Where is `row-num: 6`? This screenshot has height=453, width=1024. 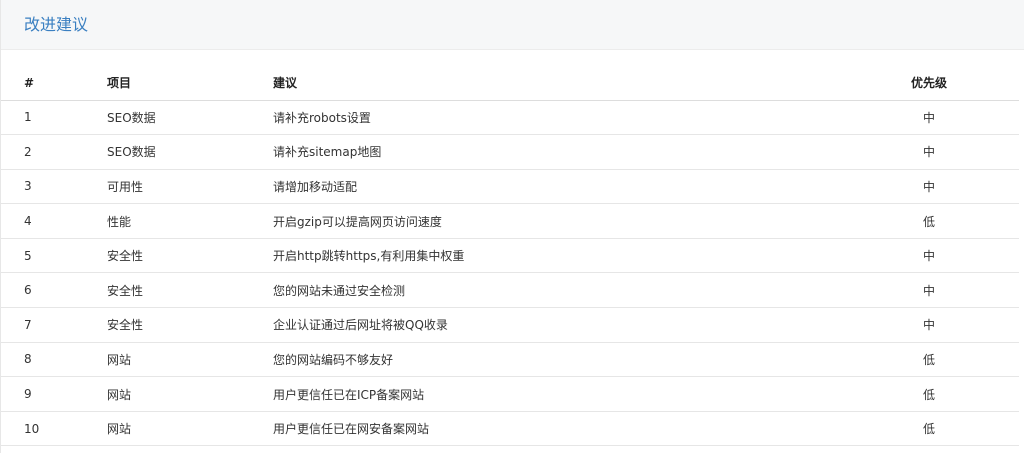 row-num: 6 is located at coordinates (28, 290).